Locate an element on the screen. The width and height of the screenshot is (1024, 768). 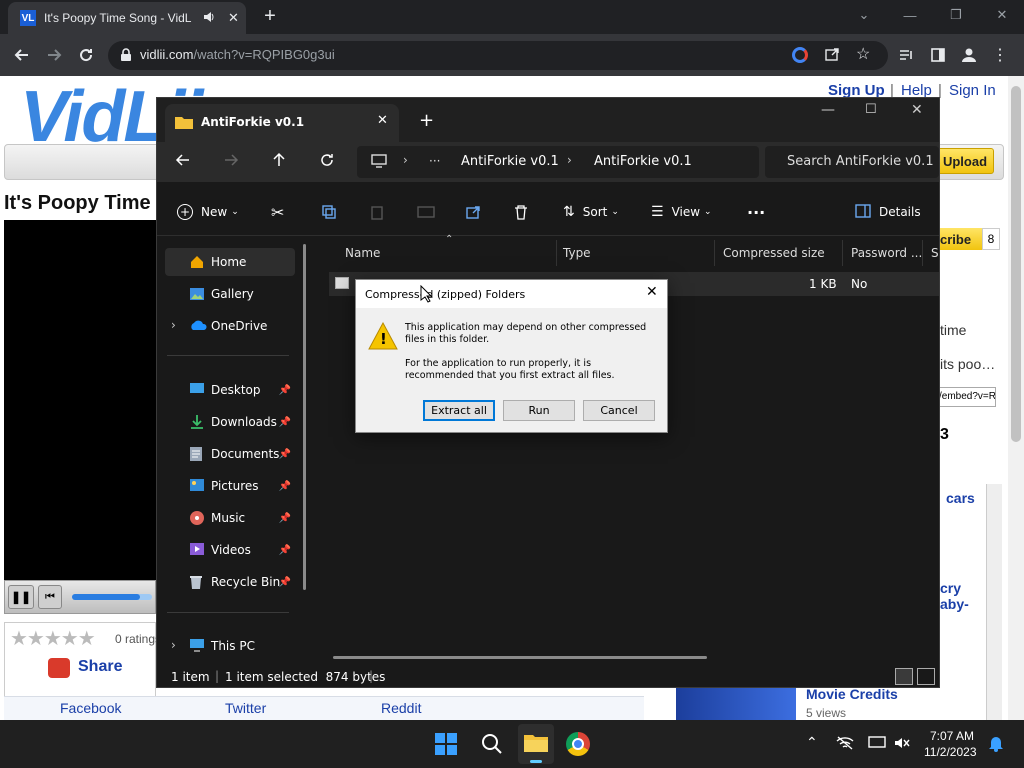
pause-button: ❚❚ is located at coordinates (21, 597).